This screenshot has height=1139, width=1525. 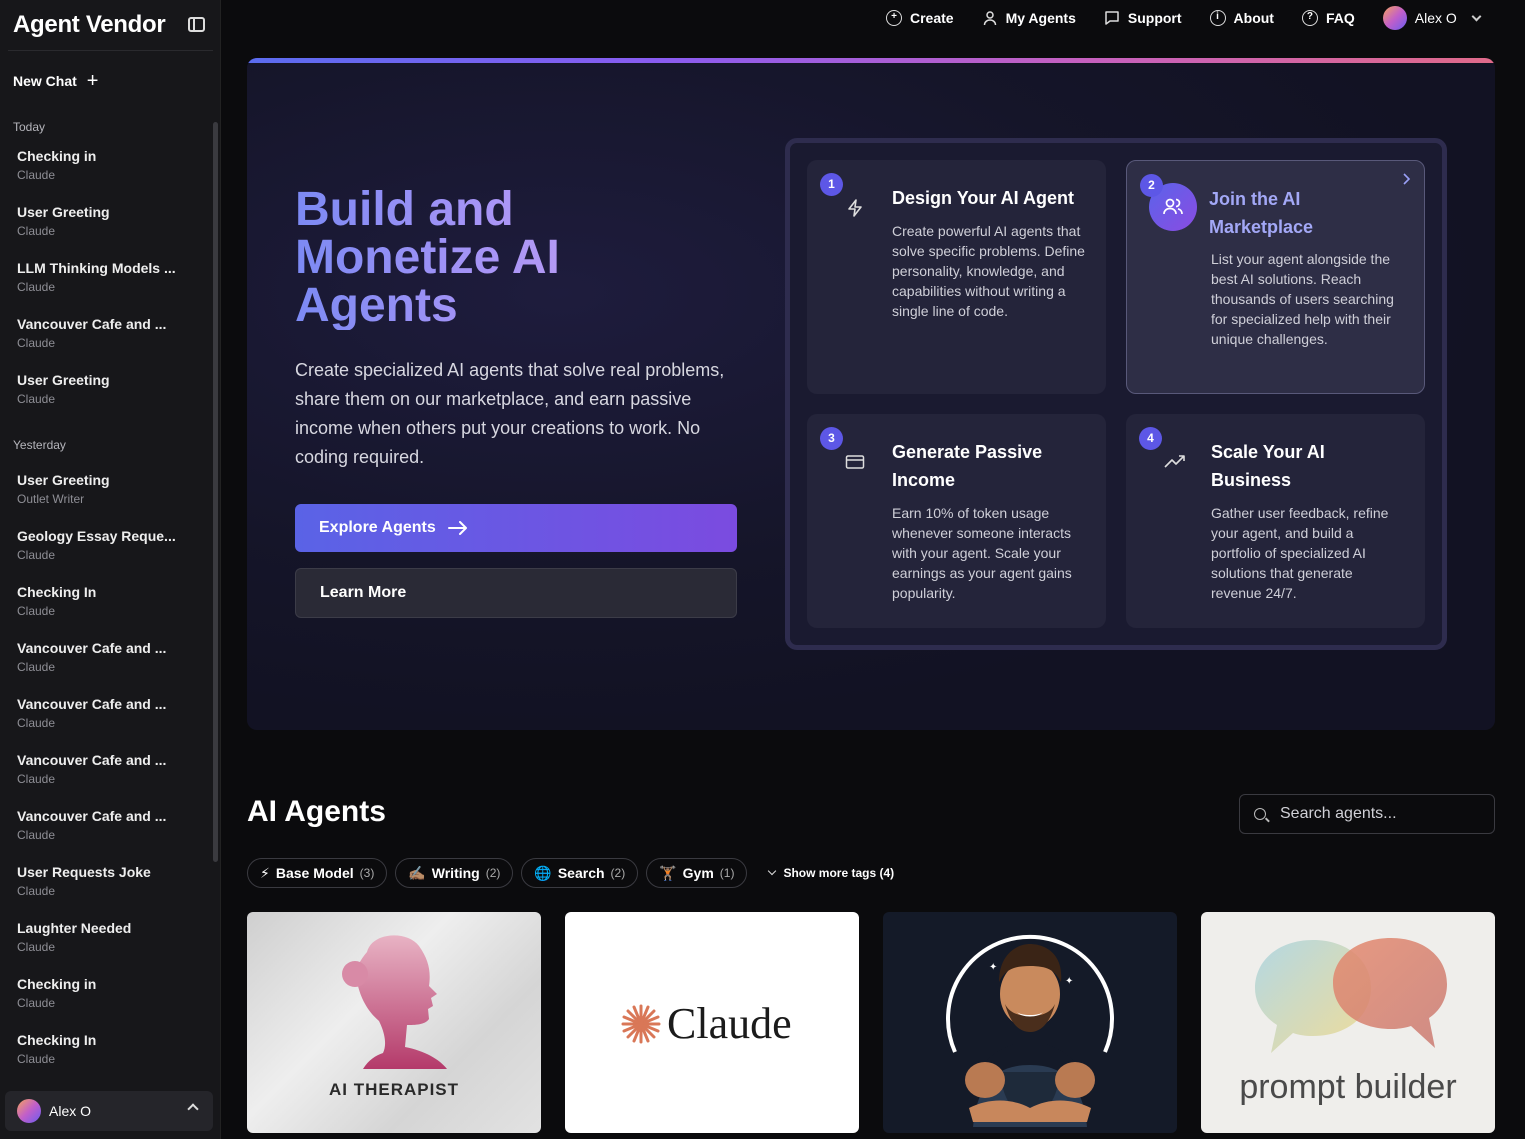 I want to click on nav-support: Support, so click(x=1143, y=18).